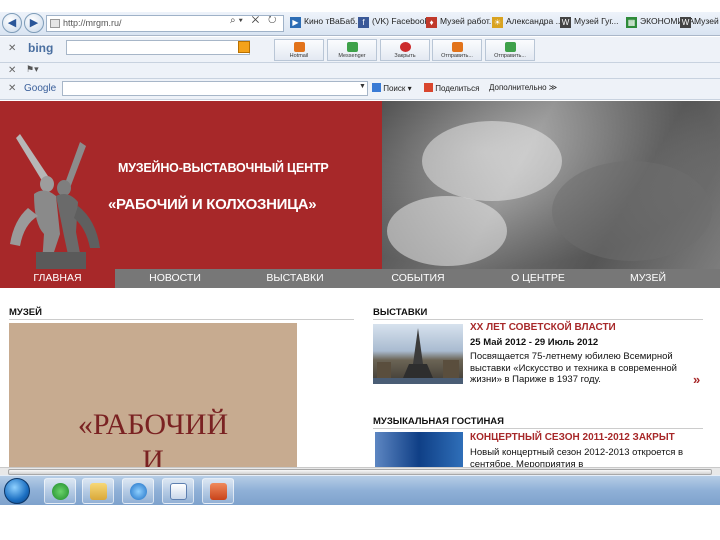 This screenshot has width=720, height=540. What do you see at coordinates (360, 471) in the screenshot?
I see `horizontal-scrollbar` at bounding box center [360, 471].